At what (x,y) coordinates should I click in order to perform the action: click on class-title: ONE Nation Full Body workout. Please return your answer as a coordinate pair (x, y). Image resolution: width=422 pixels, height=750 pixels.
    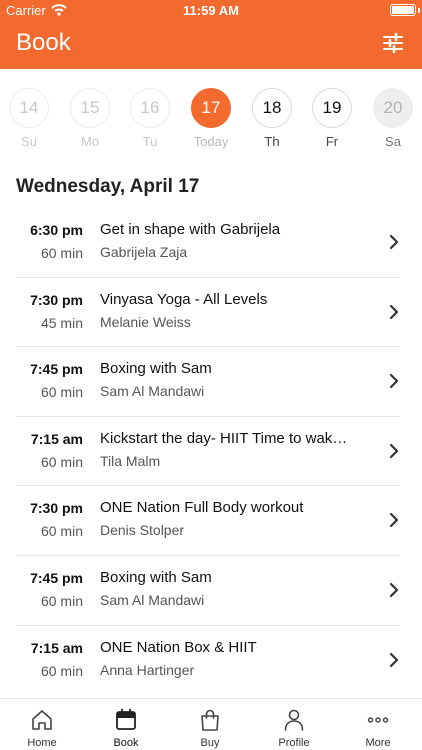
    Looking at the image, I should click on (202, 508).